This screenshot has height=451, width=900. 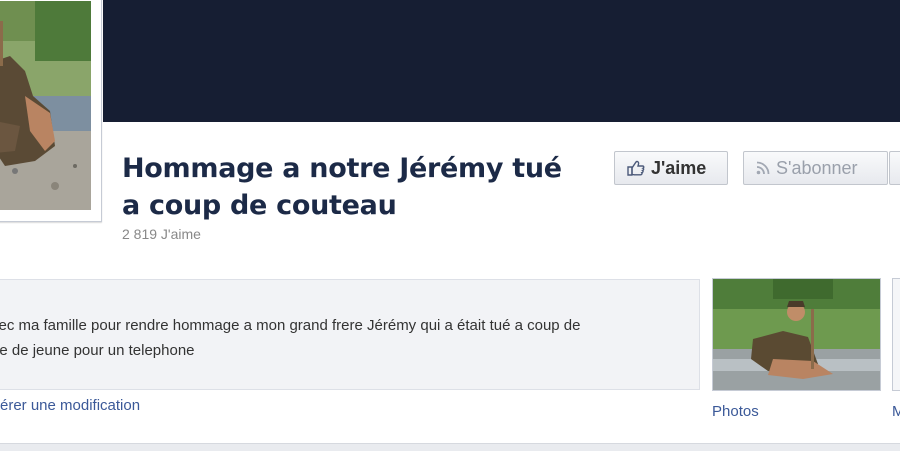 I want to click on more-link: M, so click(x=896, y=411).